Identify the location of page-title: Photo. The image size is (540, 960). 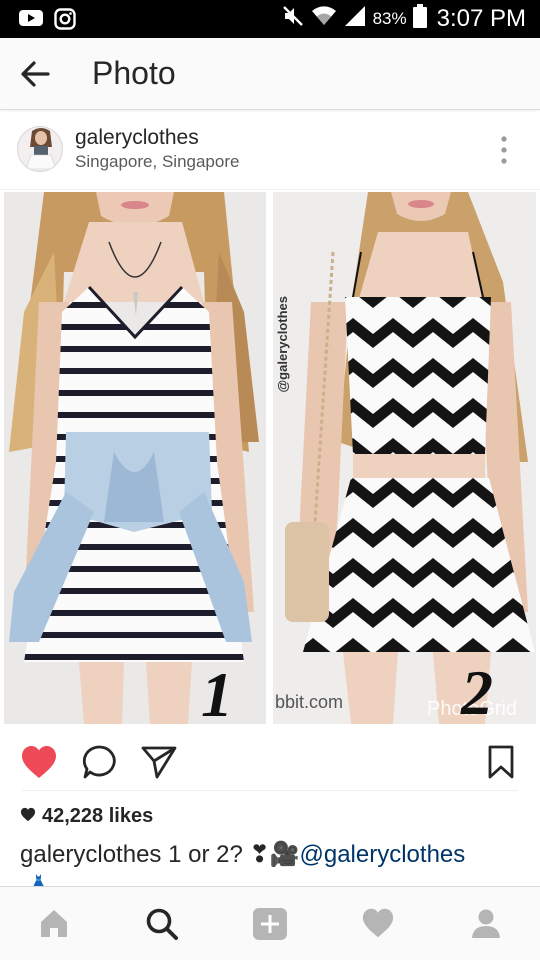
(134, 73).